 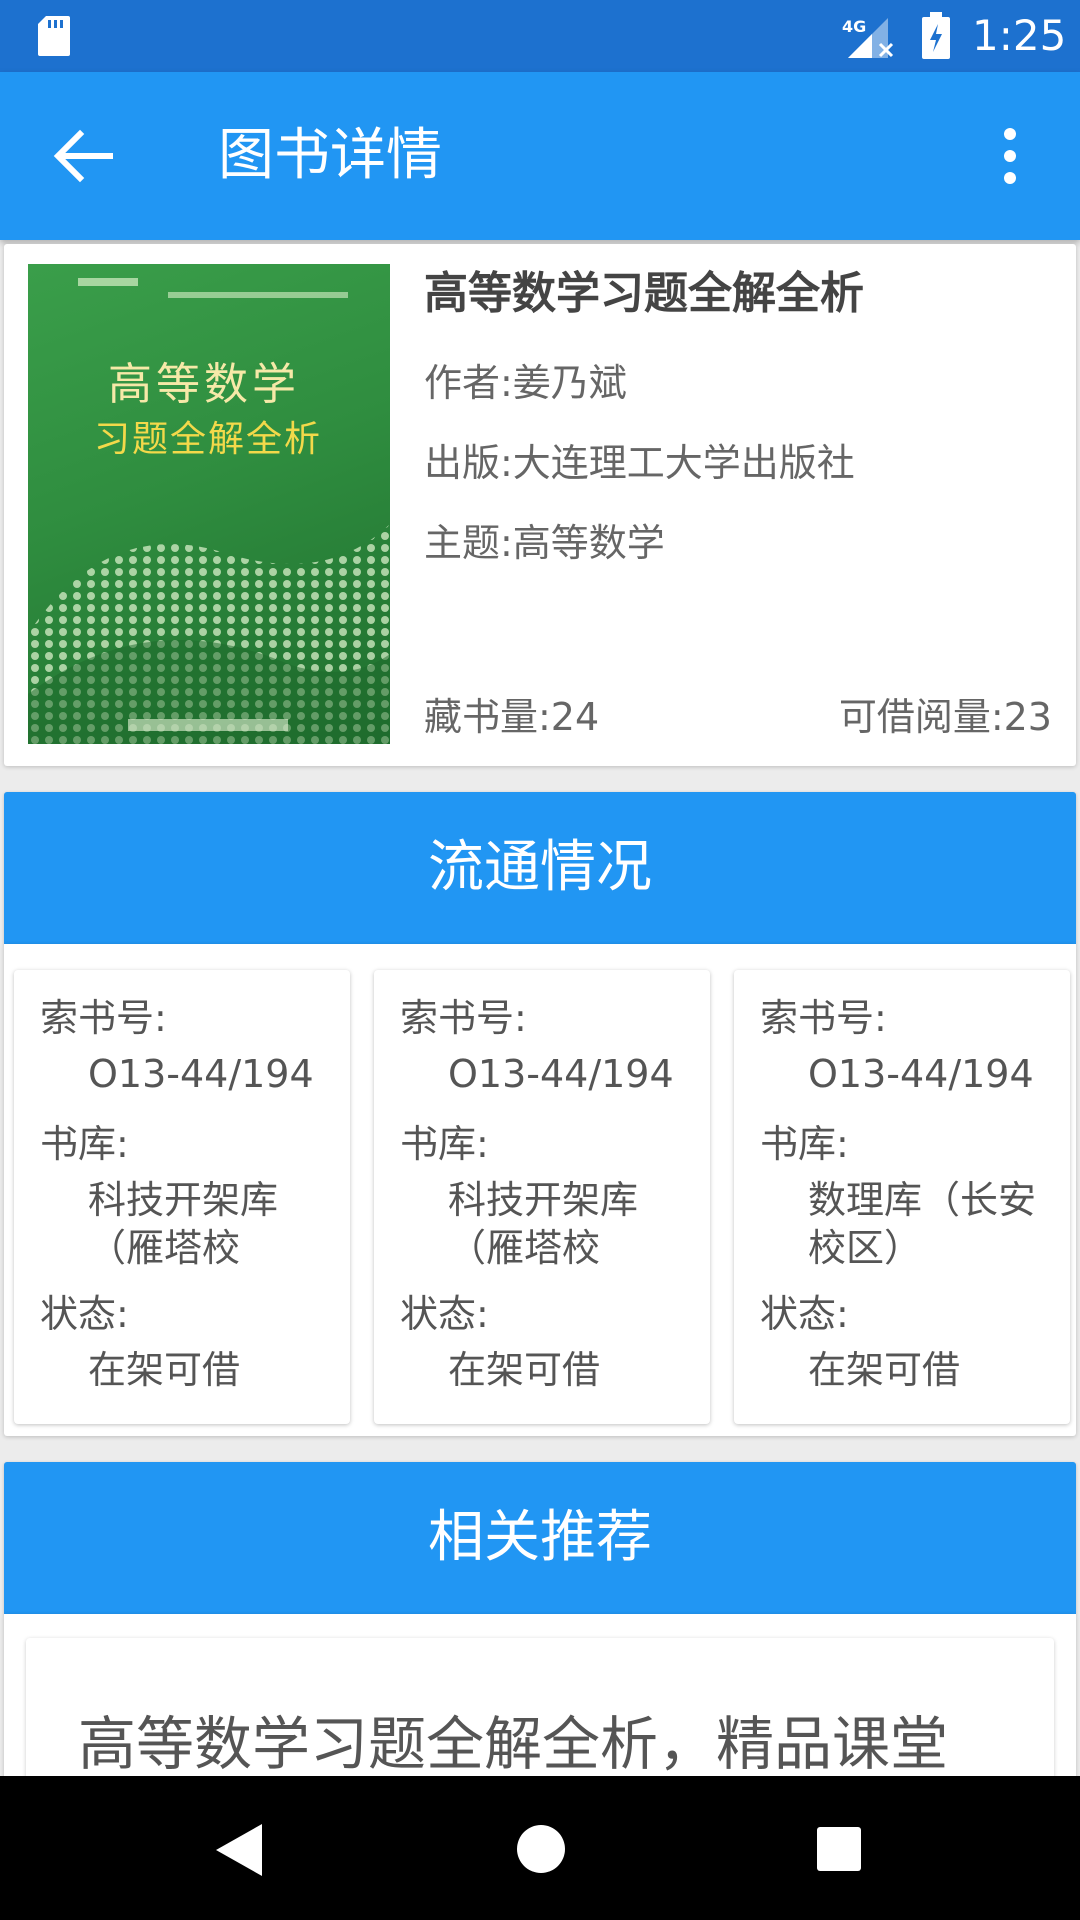 I want to click on recommendation-title: 高等数学习题全解全析，精品课堂, so click(x=513, y=1744).